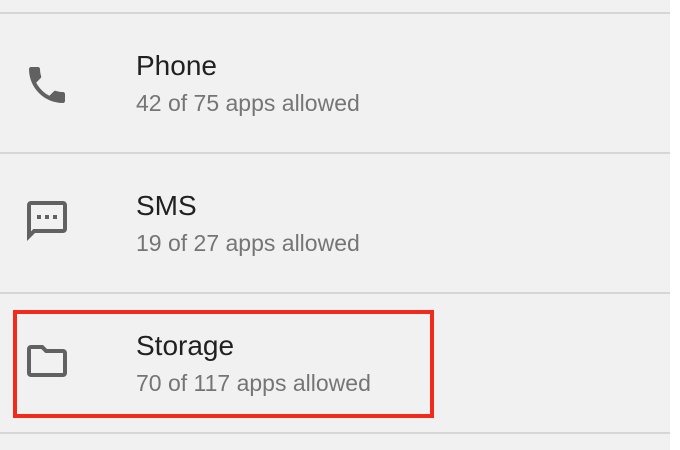 The width and height of the screenshot is (680, 450). What do you see at coordinates (253, 383) in the screenshot?
I see `permission-item-subtitle: 70 of 117 apps allowed` at bounding box center [253, 383].